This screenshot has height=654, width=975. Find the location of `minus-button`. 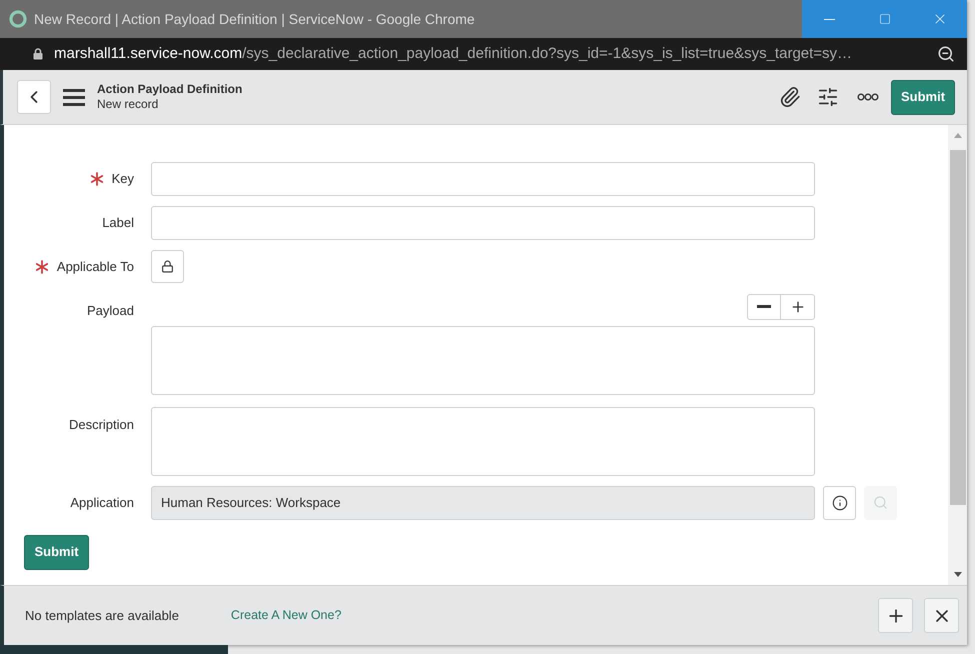

minus-button is located at coordinates (764, 307).